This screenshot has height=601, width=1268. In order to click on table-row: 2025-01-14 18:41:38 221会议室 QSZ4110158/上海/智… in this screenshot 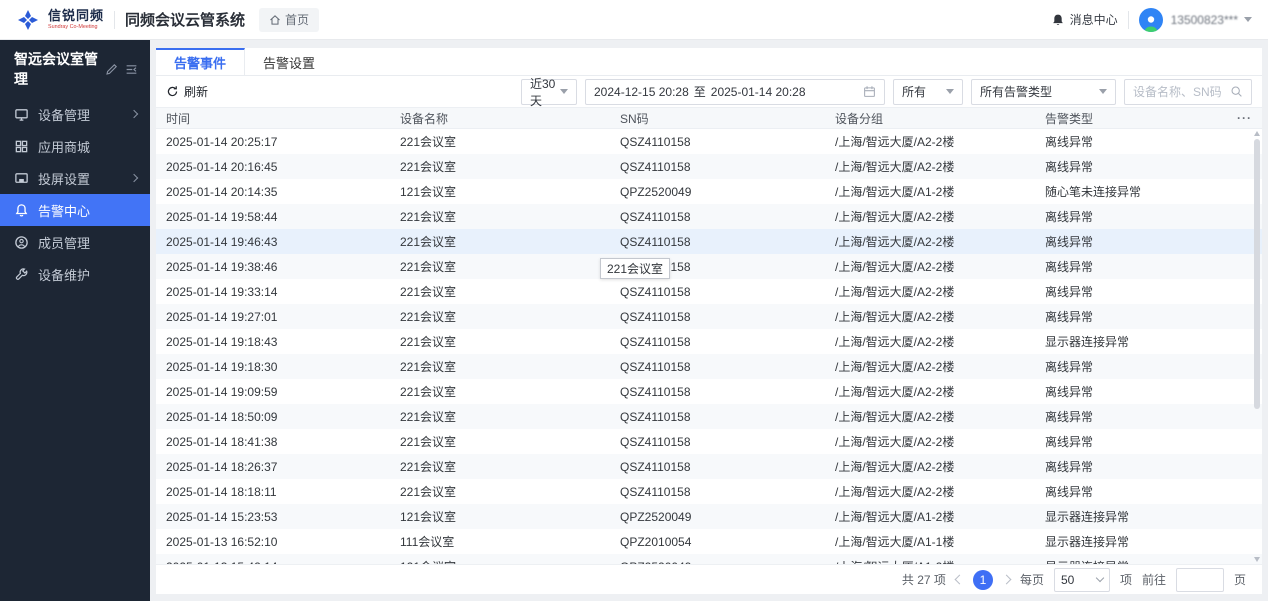, I will do `click(709, 441)`.